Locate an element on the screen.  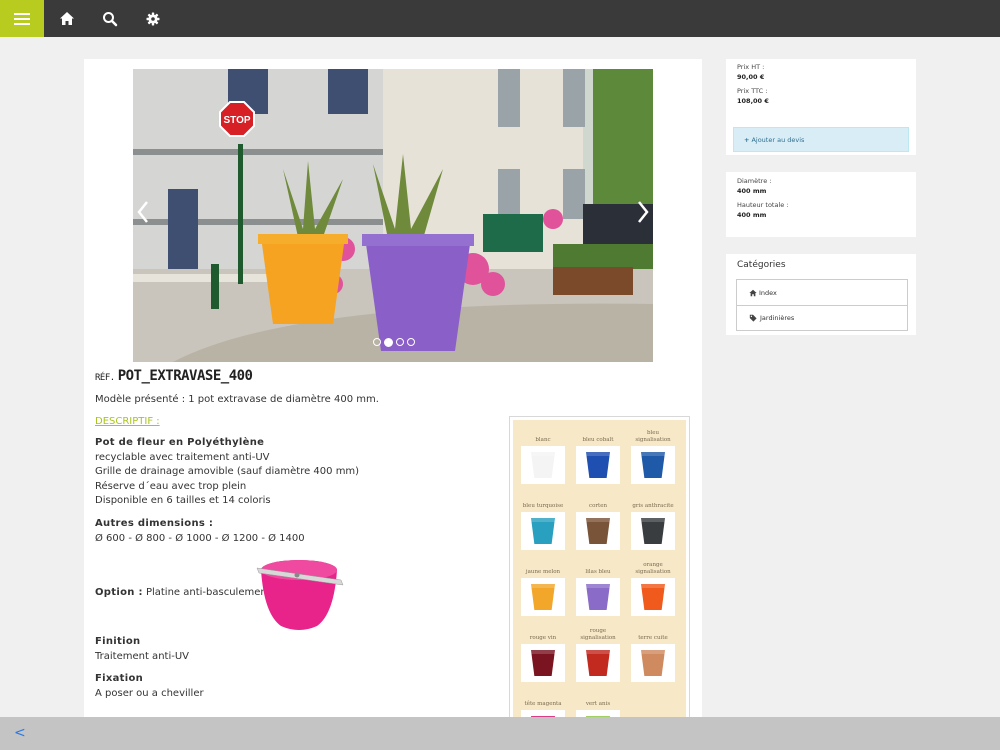
color-swatch-label: blanc is located at coordinates (543, 440).